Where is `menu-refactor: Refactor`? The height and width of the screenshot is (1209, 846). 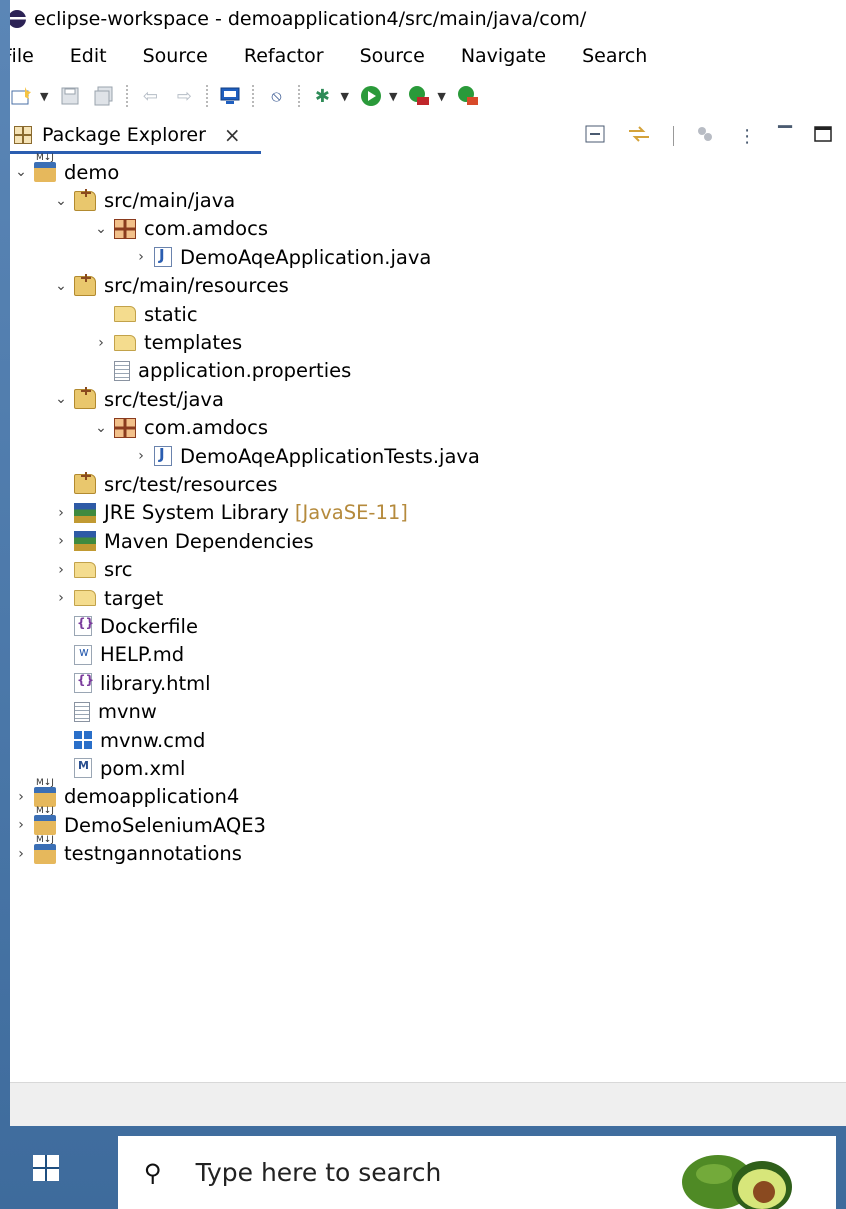
menu-refactor: Refactor is located at coordinates (284, 56).